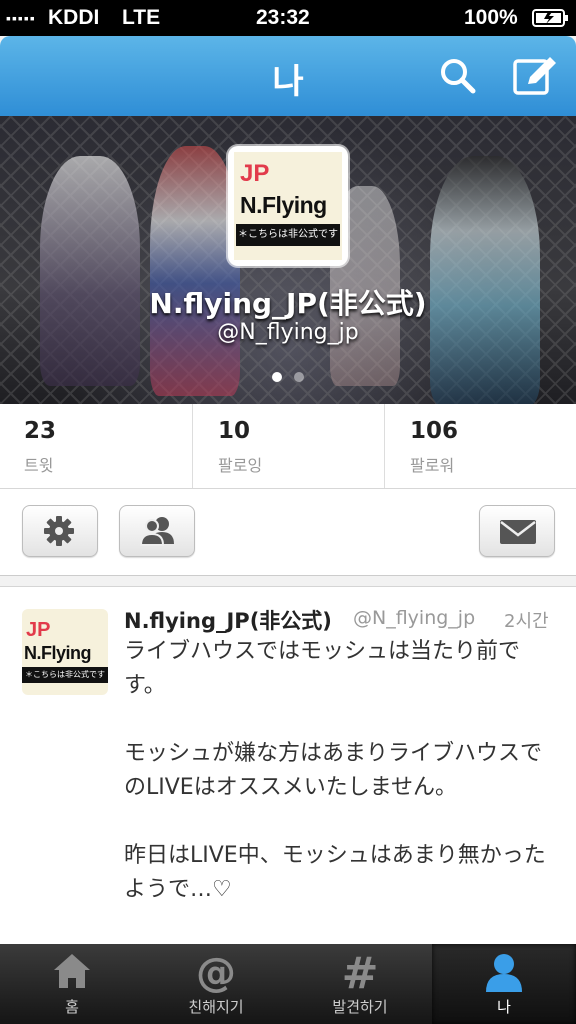 The image size is (576, 1024). What do you see at coordinates (434, 431) in the screenshot?
I see `stat-value: 106` at bounding box center [434, 431].